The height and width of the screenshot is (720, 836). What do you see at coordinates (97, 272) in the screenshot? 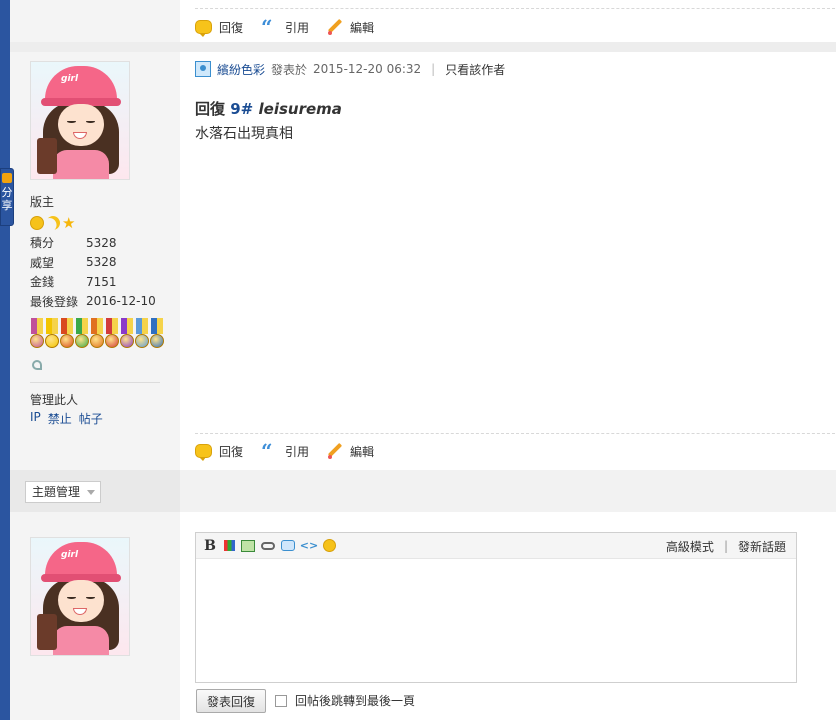
I see `user-stats: 積分 5328 威望 5328 金錢 7151 最後登錄 2016-12-10` at bounding box center [97, 272].